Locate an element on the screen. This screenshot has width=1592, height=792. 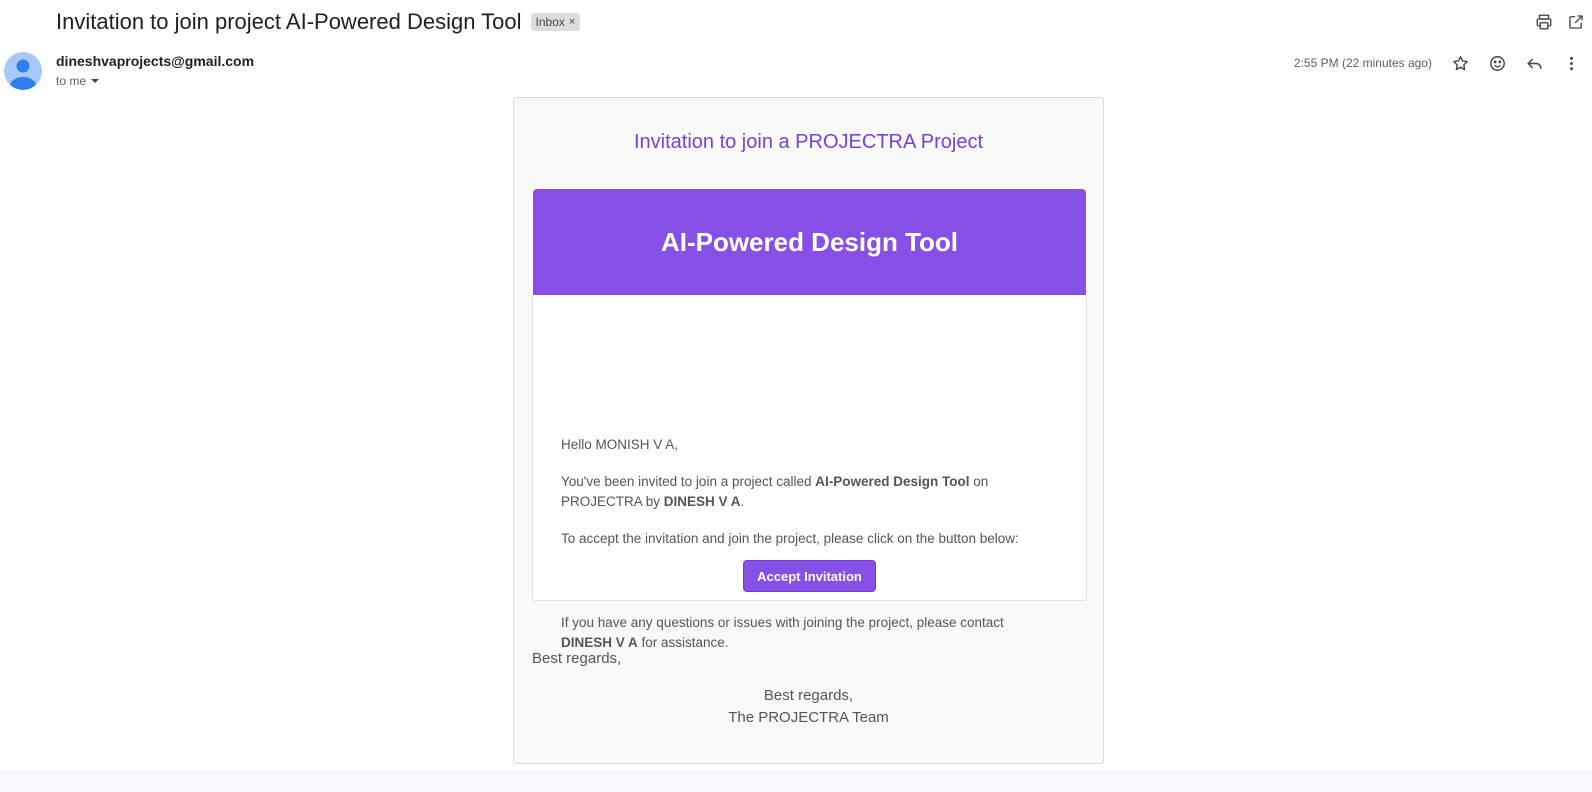
project-name: AI-Powered Design Tool is located at coordinates (892, 481).